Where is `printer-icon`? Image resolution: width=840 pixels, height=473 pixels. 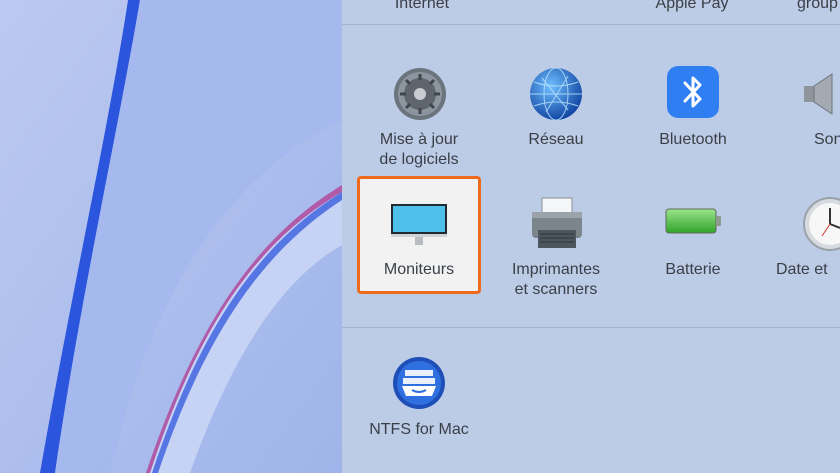 printer-icon is located at coordinates (557, 222).